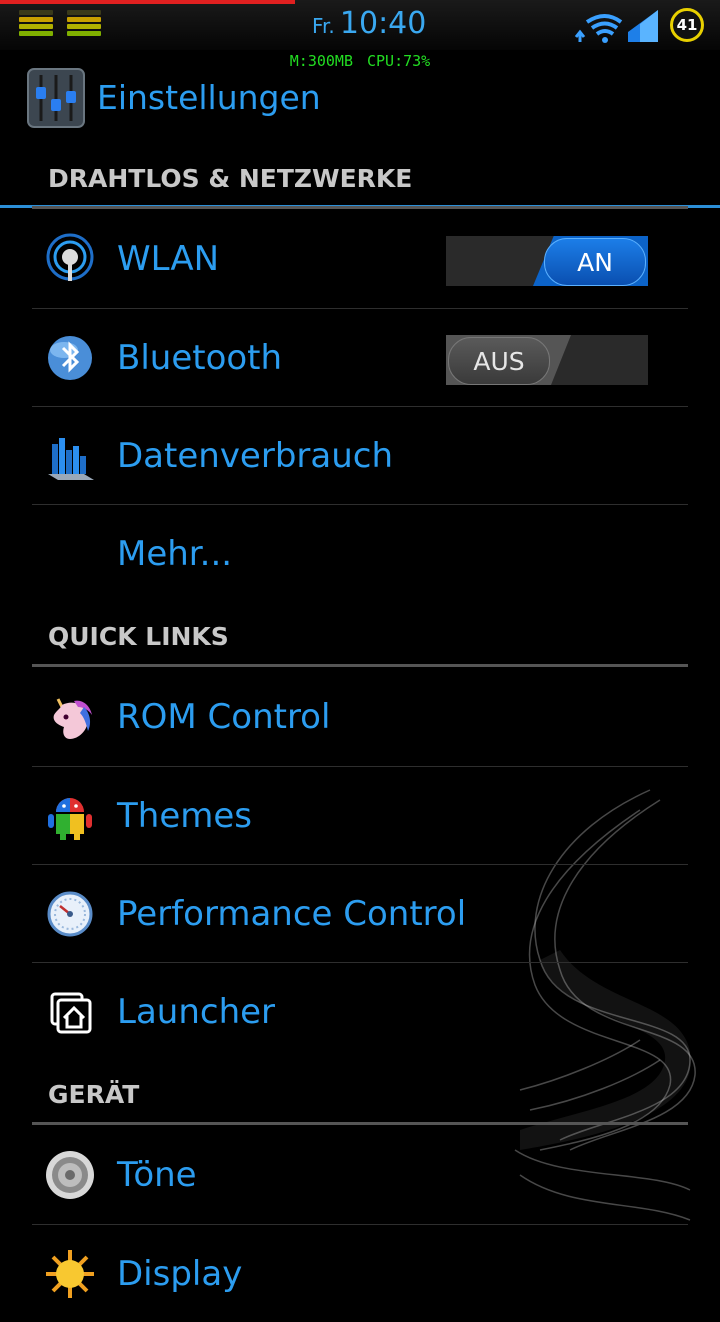  I want to click on settings-item-data-usage: Datenverbrauch, so click(360, 455).